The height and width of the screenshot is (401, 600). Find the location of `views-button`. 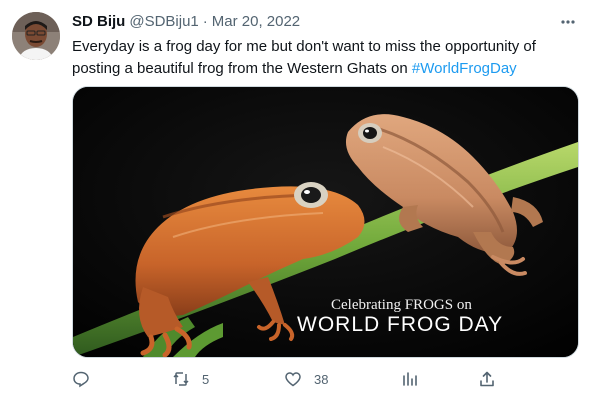

views-button is located at coordinates (416, 379).